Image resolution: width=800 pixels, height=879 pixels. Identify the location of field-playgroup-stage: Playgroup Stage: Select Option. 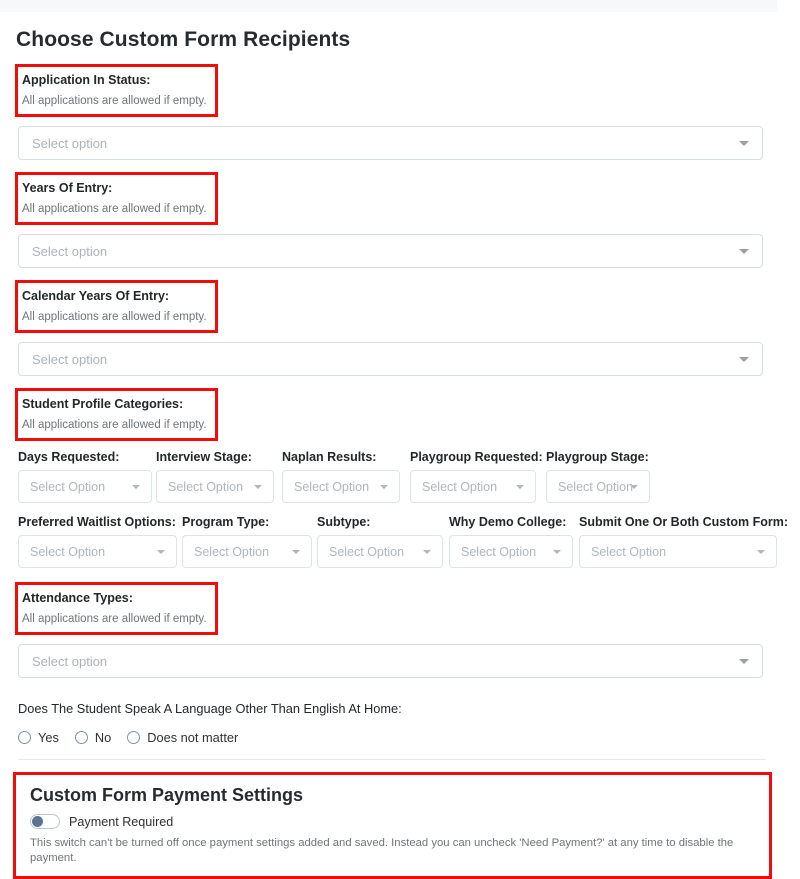
(601, 475).